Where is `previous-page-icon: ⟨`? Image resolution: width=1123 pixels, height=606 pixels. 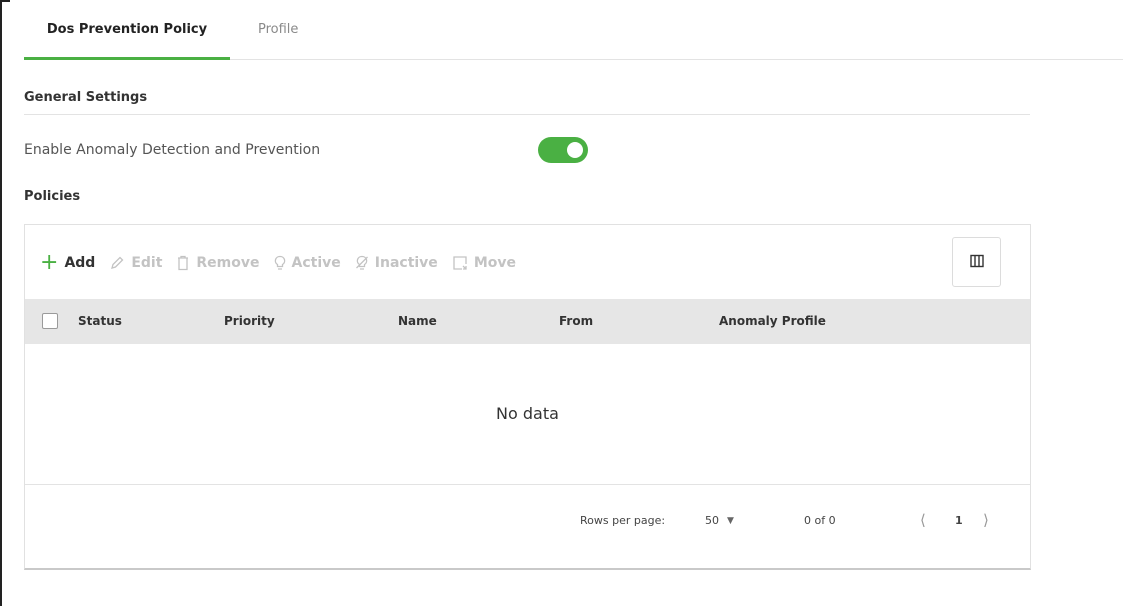 previous-page-icon: ⟨ is located at coordinates (923, 520).